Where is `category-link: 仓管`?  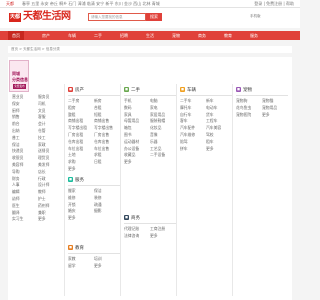 category-link: 仓管 is located at coordinates (42, 130).